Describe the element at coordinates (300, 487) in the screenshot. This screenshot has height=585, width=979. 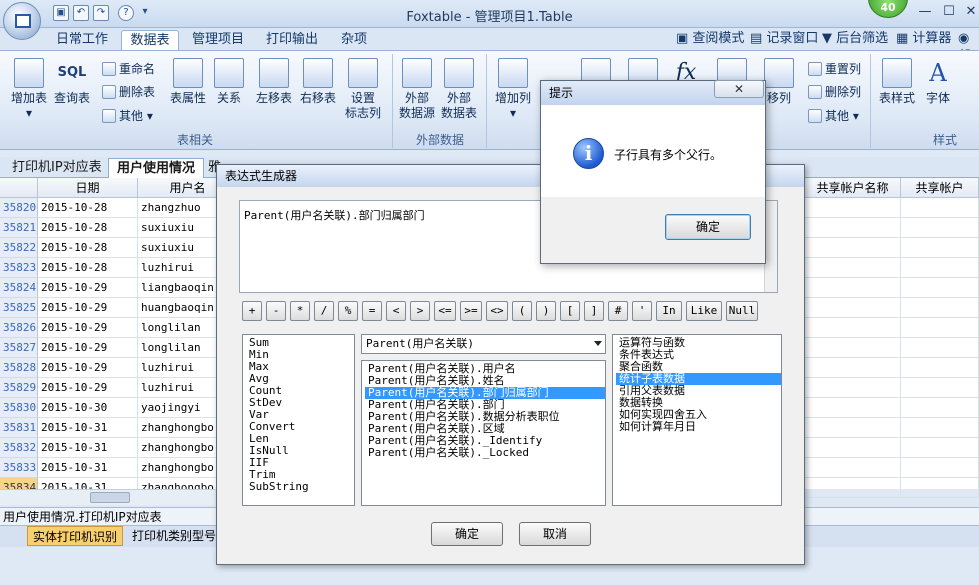
I see `function-item: SubString` at that location.